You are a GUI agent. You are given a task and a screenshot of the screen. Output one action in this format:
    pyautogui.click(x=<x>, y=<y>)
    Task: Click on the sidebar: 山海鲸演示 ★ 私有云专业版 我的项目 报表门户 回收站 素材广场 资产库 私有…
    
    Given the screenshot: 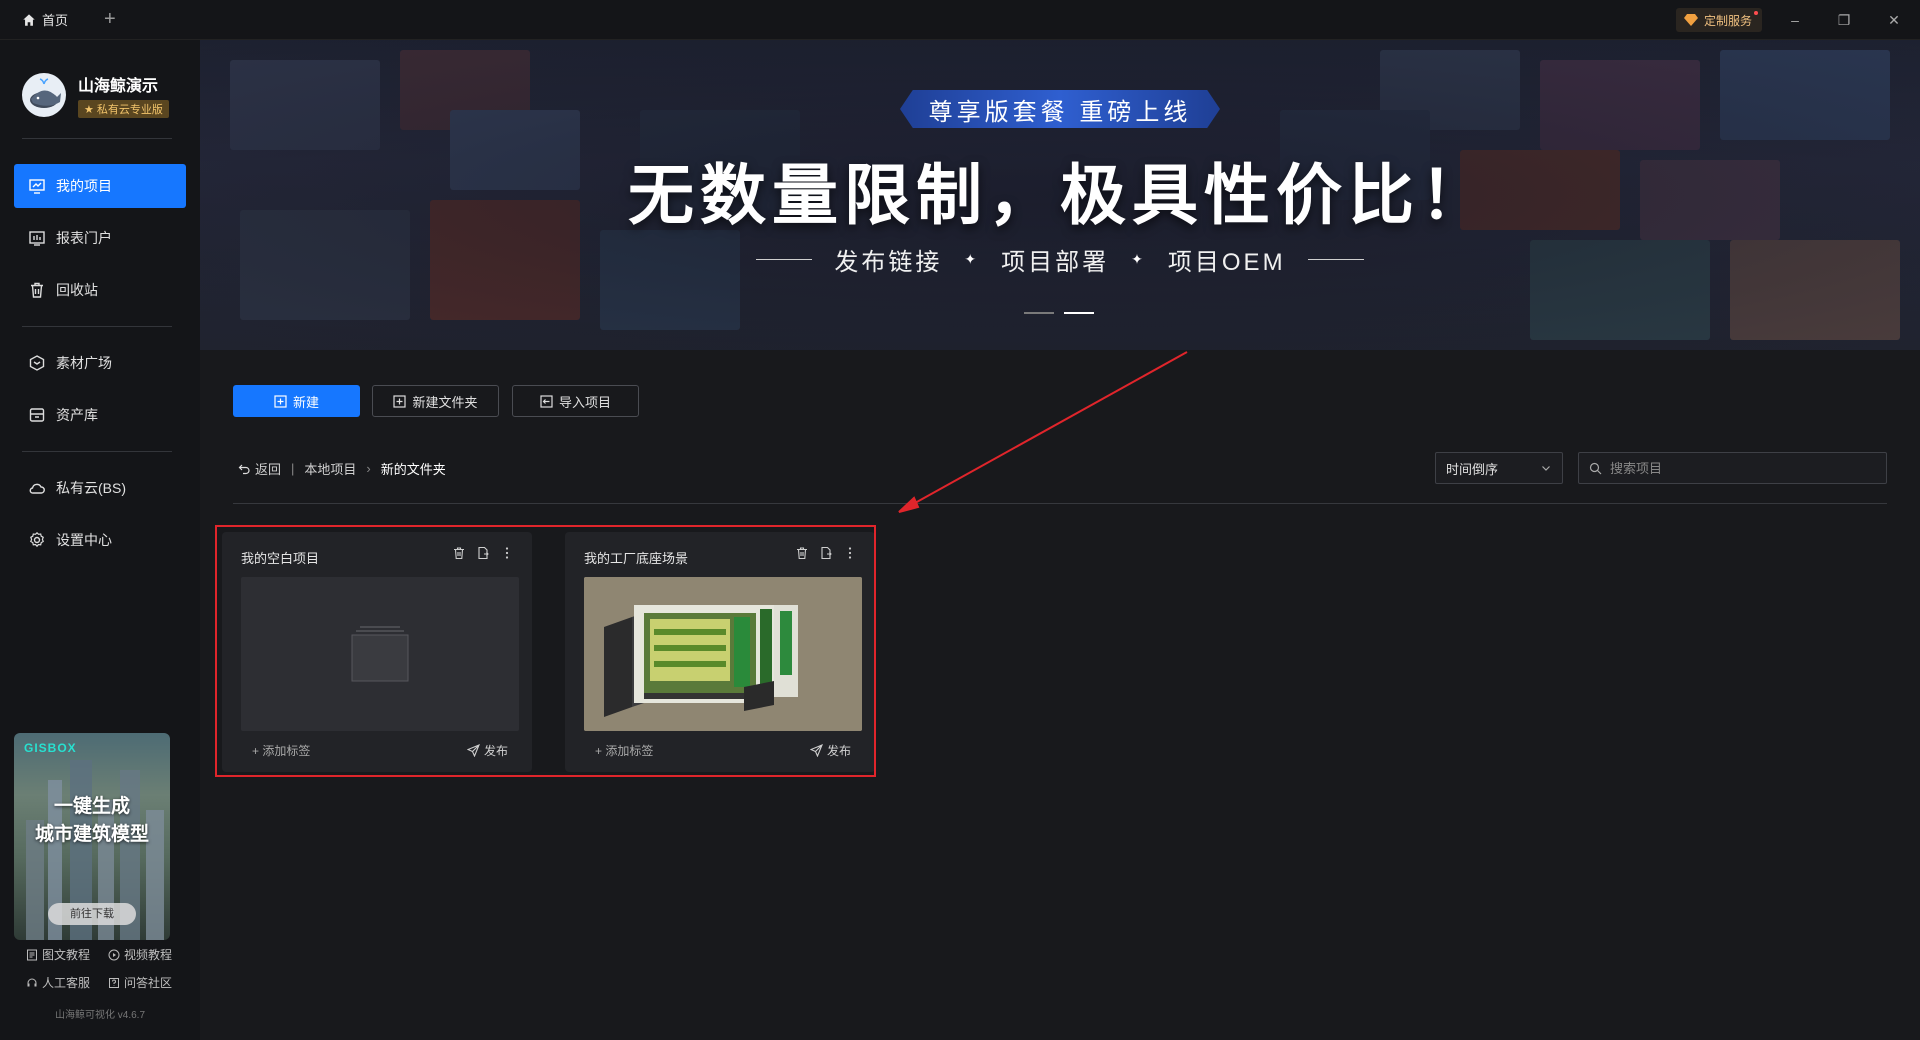 What is the action you would take?
    pyautogui.click(x=100, y=540)
    